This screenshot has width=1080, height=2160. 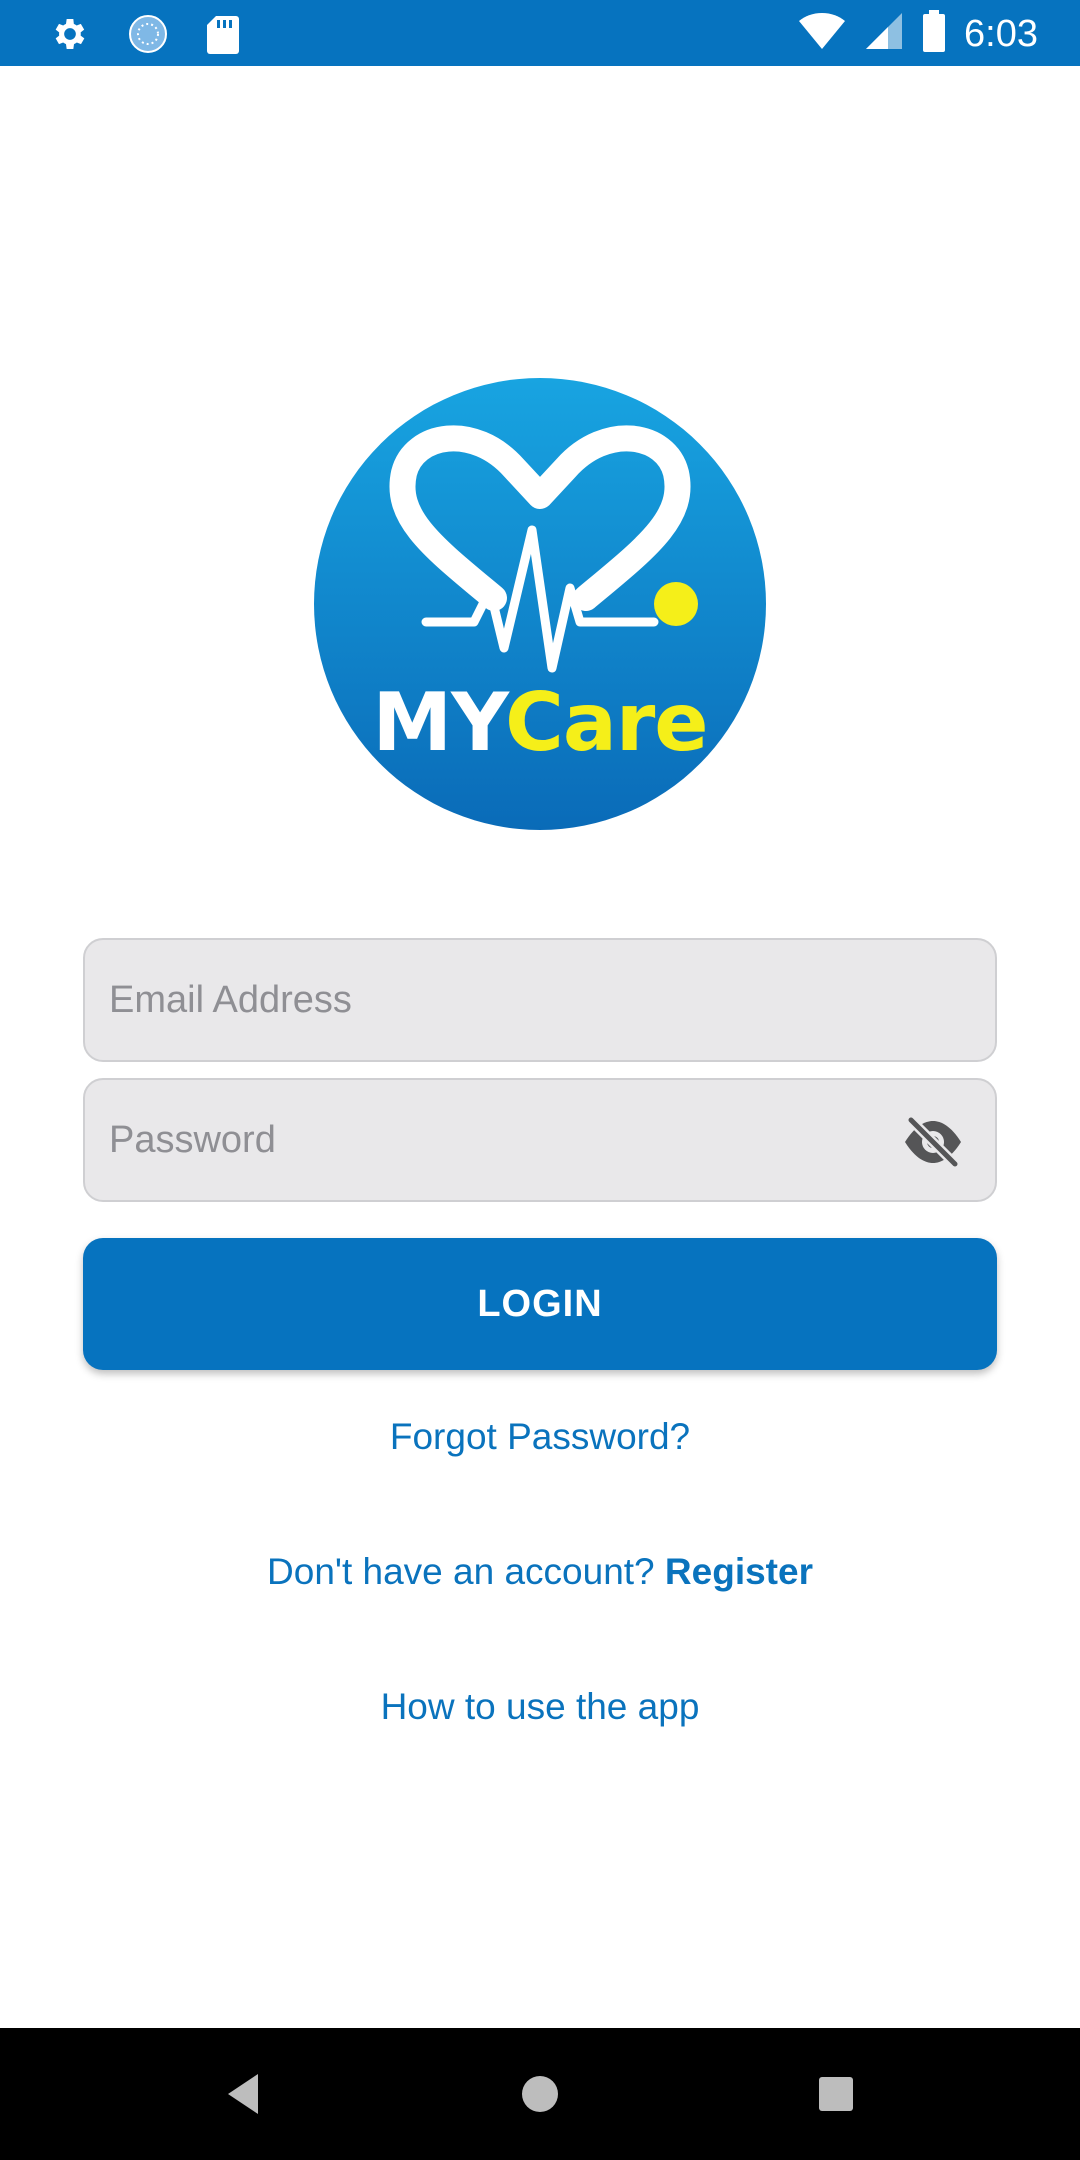 What do you see at coordinates (148, 36) in the screenshot?
I see `spinner-icon` at bounding box center [148, 36].